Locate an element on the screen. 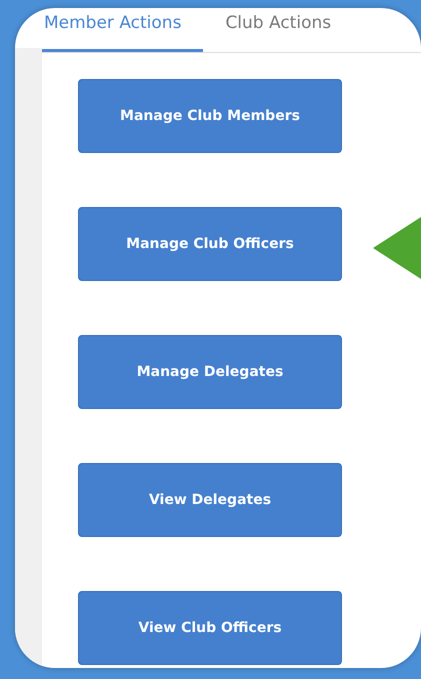 The height and width of the screenshot is (679, 421). action-button: View Delegates is located at coordinates (210, 500).